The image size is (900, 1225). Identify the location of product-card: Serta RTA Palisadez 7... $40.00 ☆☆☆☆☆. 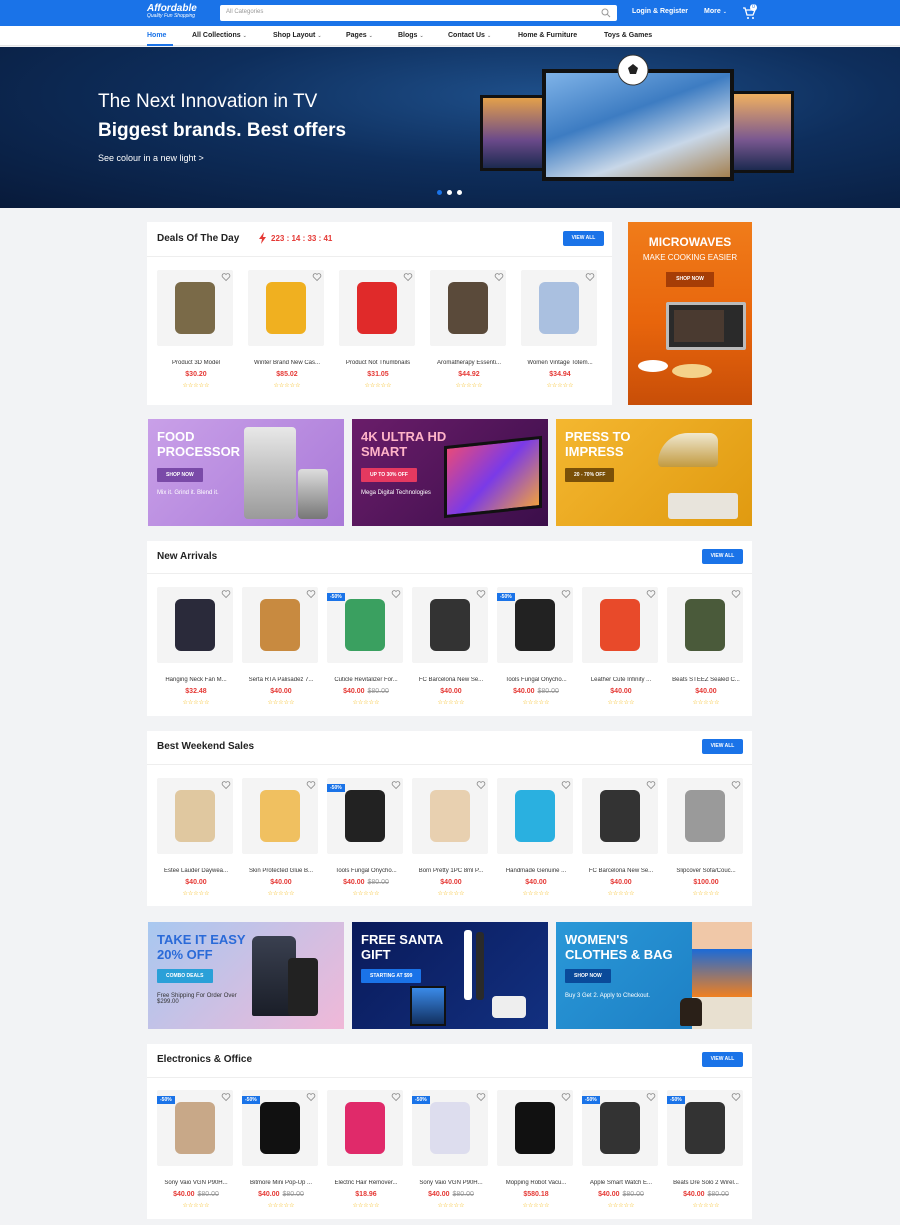
(282, 651).